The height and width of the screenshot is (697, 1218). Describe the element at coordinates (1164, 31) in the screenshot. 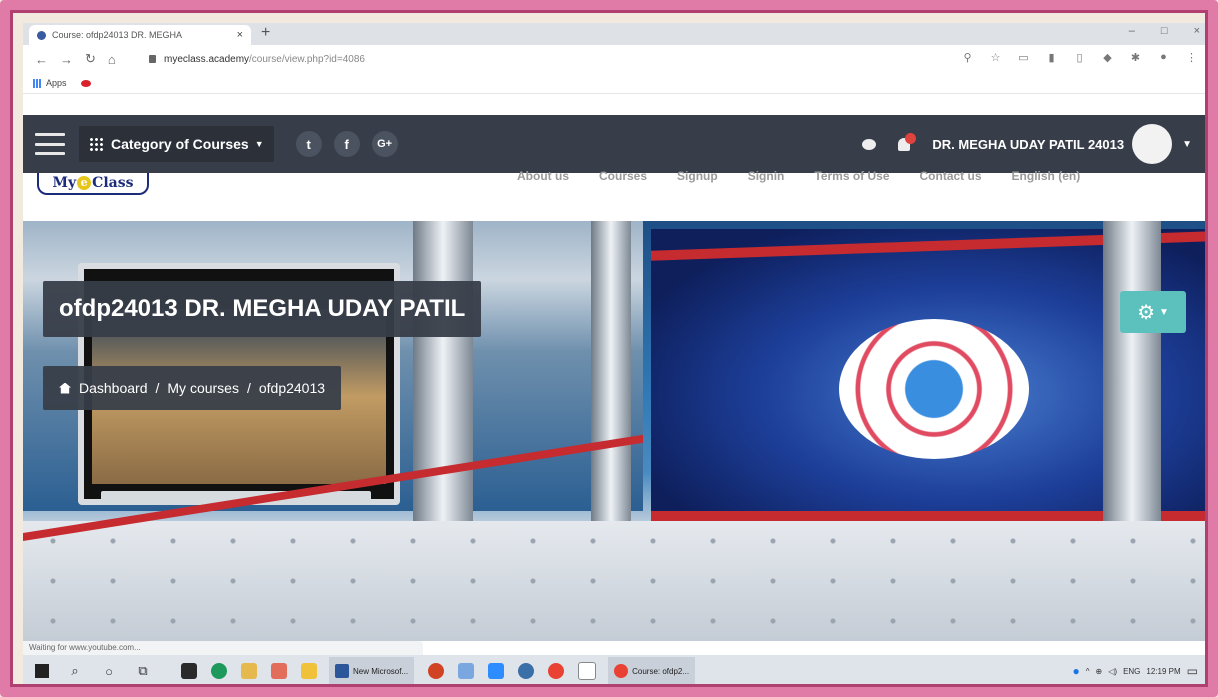

I see `maximize-button: □` at that location.